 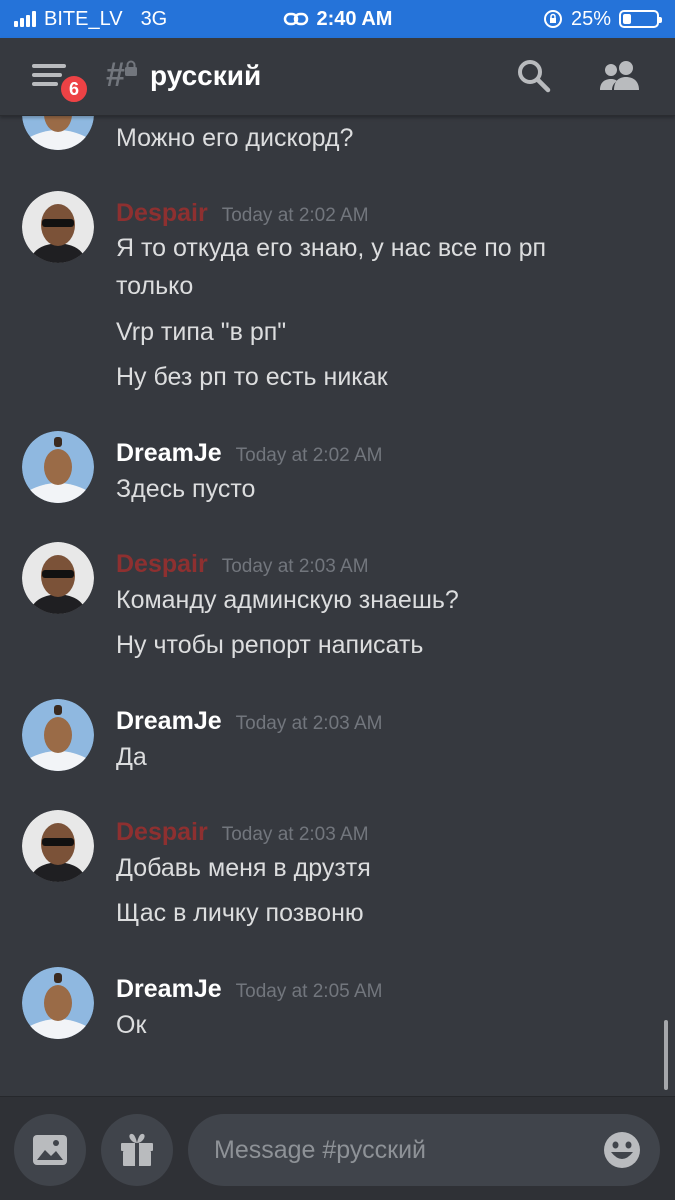 What do you see at coordinates (206, 75) in the screenshot?
I see `channel-title: русский` at bounding box center [206, 75].